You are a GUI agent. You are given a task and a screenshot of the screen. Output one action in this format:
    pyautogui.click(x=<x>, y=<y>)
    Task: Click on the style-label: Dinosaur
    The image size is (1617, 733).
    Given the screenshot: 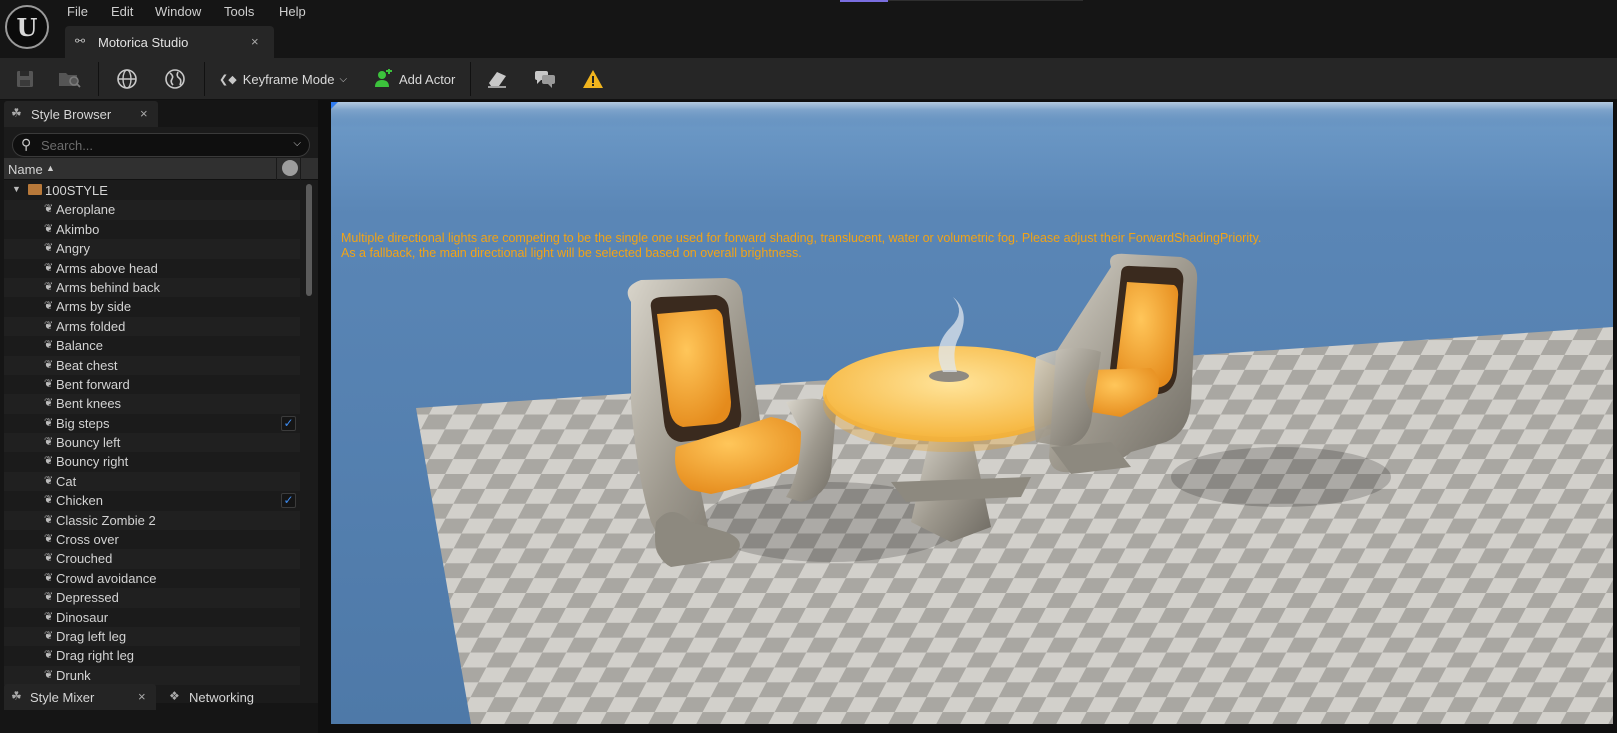 What is the action you would take?
    pyautogui.click(x=82, y=617)
    